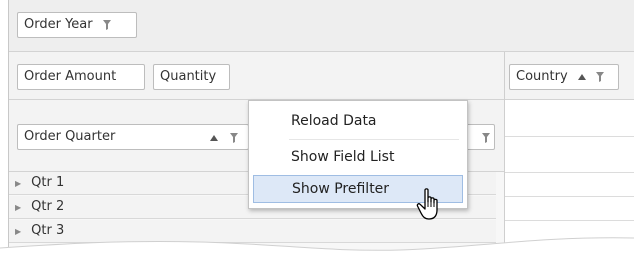  Describe the element at coordinates (58, 24) in the screenshot. I see `field-label: Order Year` at that location.